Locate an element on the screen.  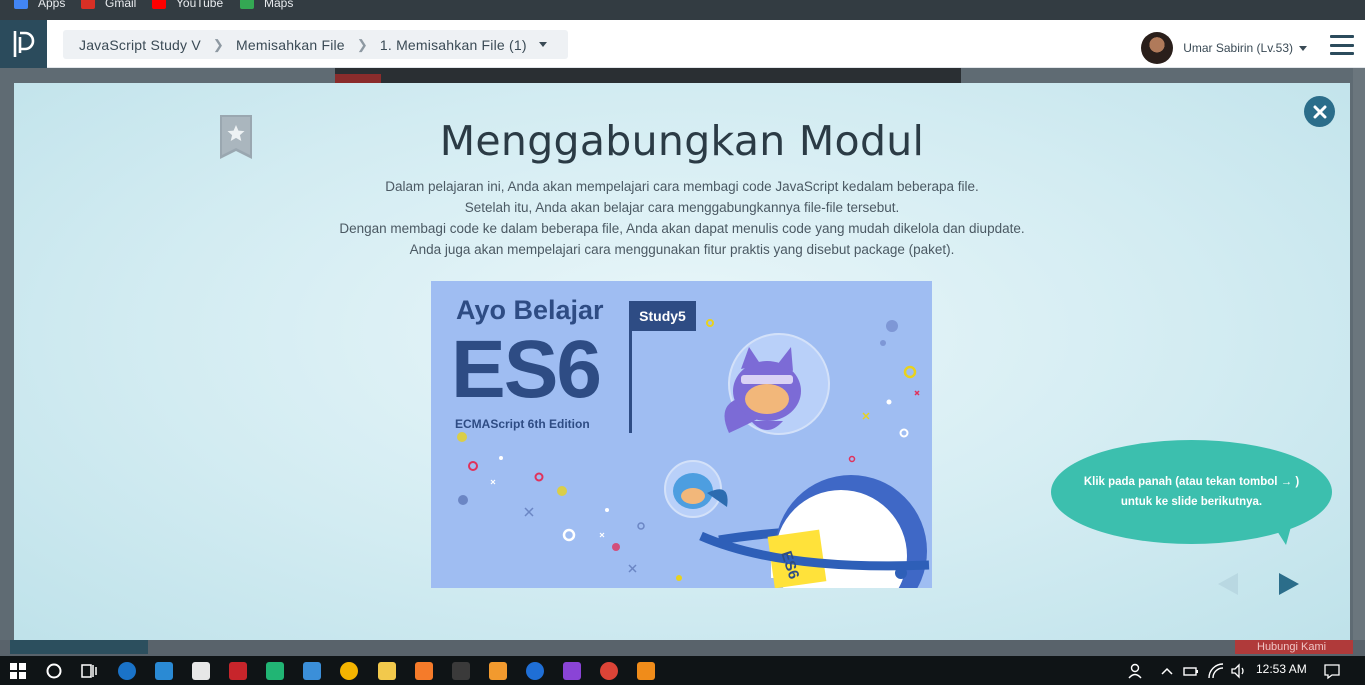
battery-icon is located at coordinates (1191, 671).